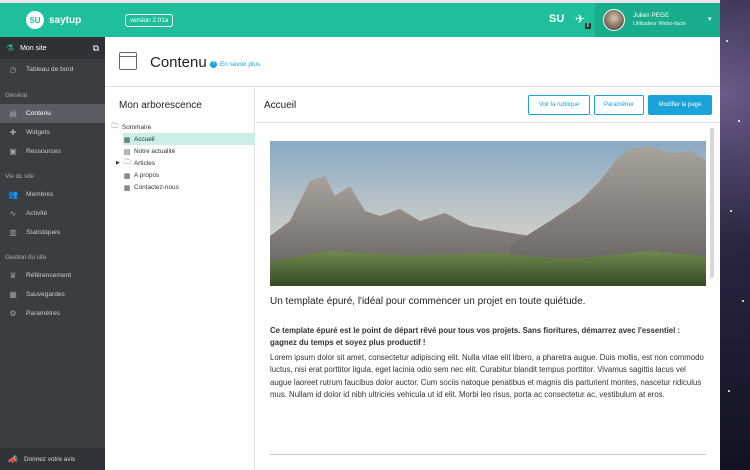  Describe the element at coordinates (38, 113) in the screenshot. I see `sidebar-item-label: Contenu` at that location.